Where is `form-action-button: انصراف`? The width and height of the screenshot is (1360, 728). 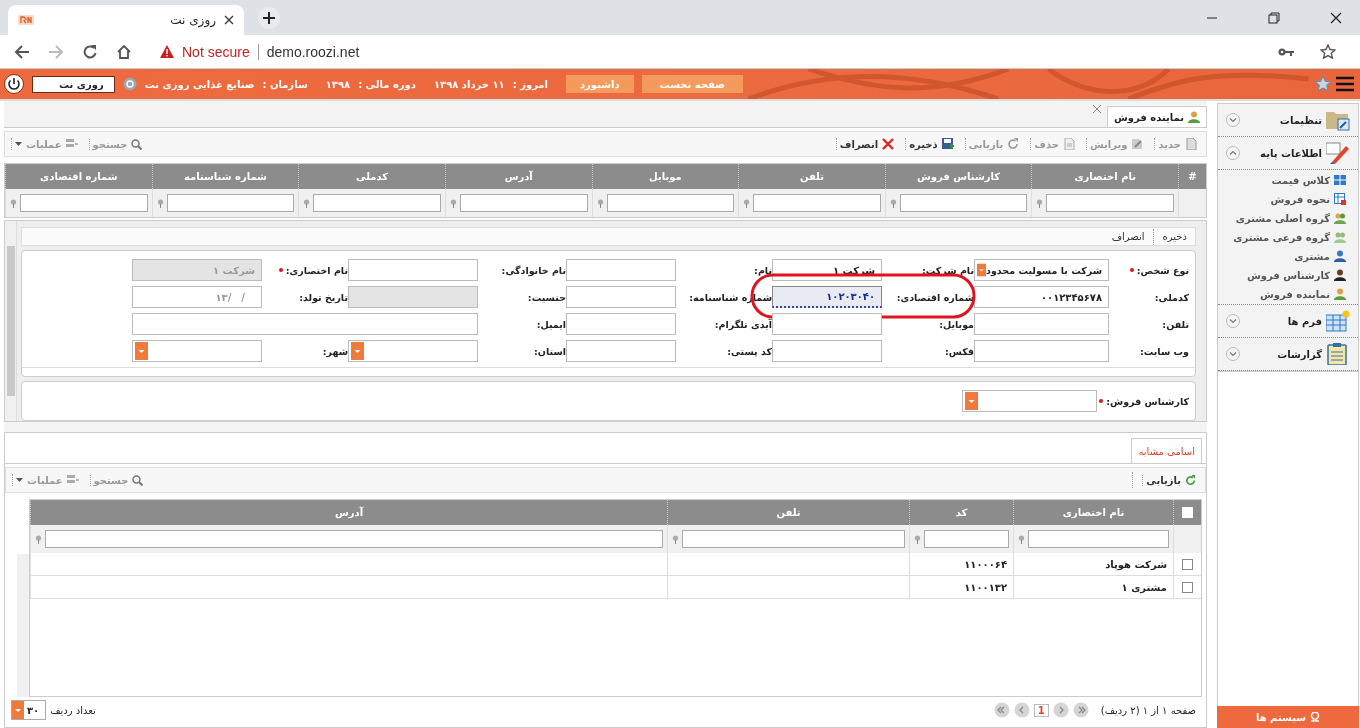 form-action-button: انصراف is located at coordinates (1128, 236).